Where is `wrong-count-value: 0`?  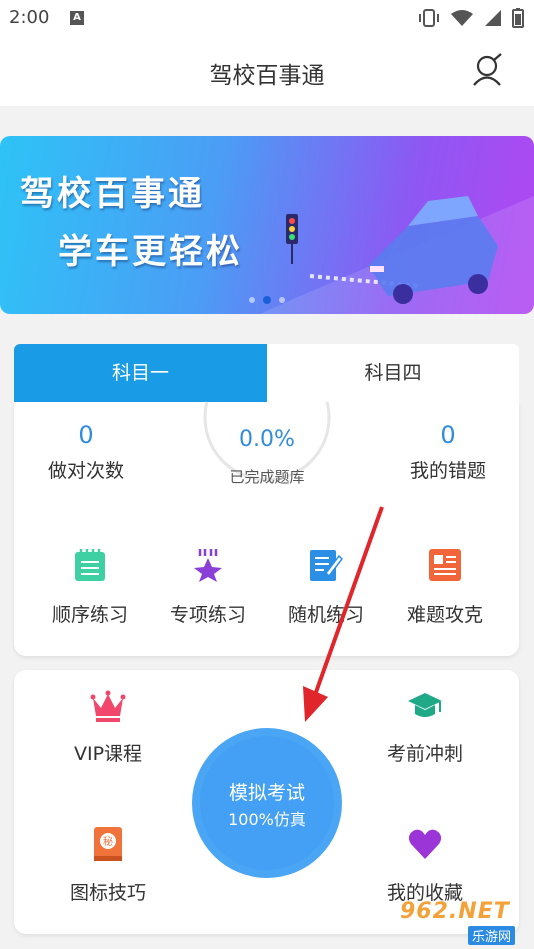 wrong-count-value: 0 is located at coordinates (448, 435).